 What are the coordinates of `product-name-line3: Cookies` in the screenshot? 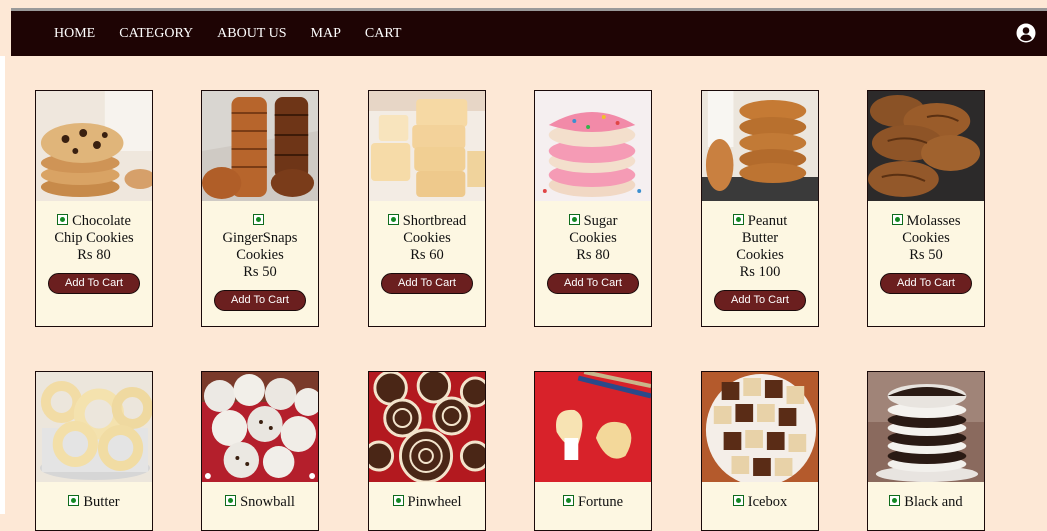 It's located at (760, 255).